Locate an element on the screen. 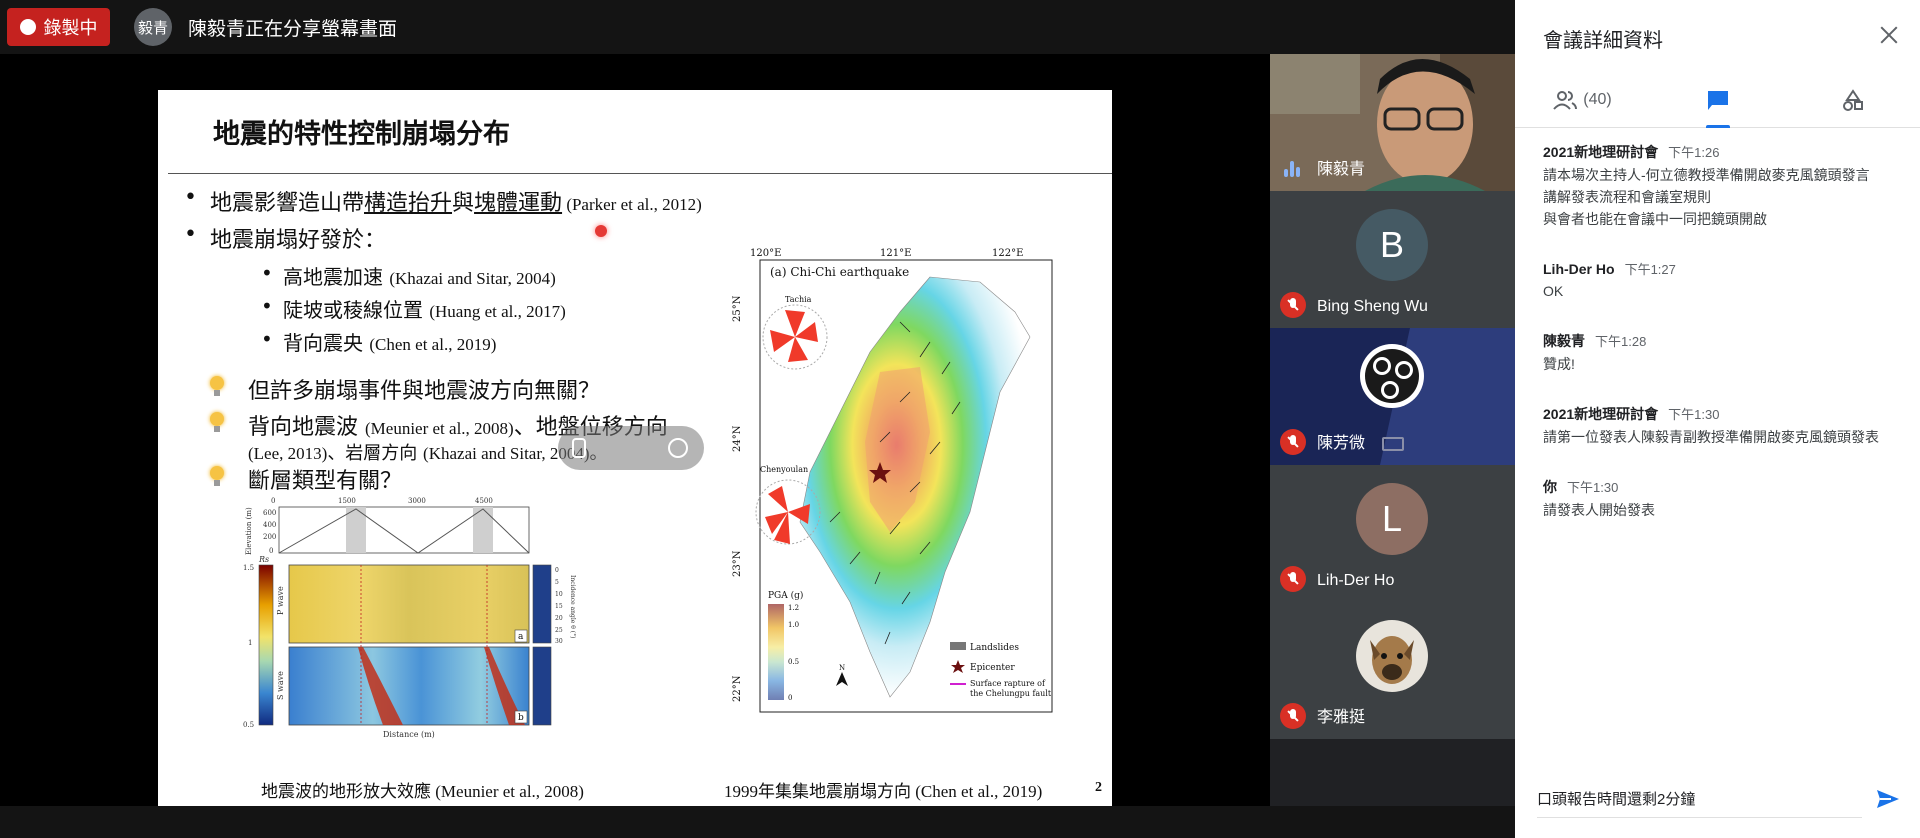  q2-ref1: (Lee, 2013) is located at coordinates (288, 453).